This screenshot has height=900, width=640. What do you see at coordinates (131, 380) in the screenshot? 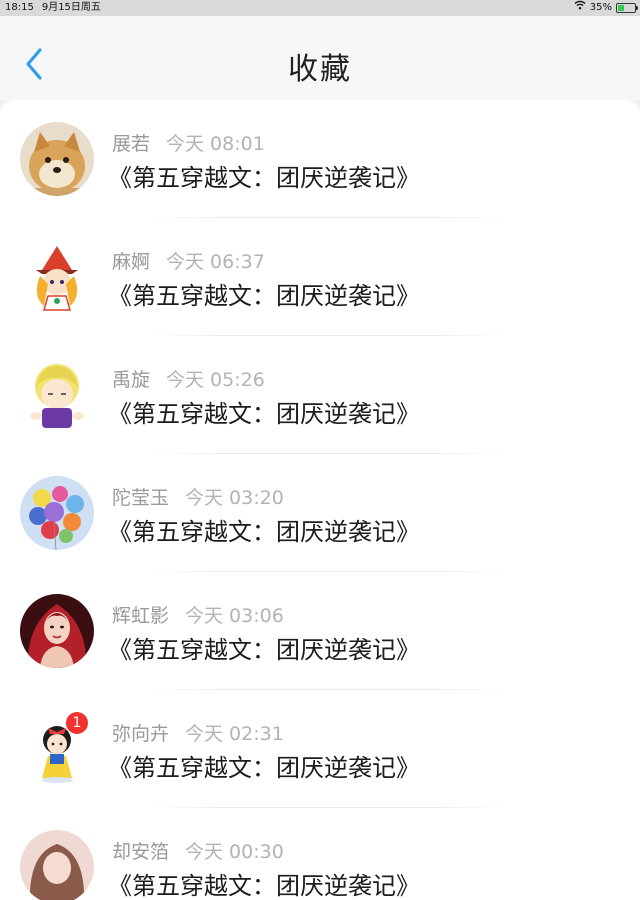
I see `item-author: 禹旋` at bounding box center [131, 380].